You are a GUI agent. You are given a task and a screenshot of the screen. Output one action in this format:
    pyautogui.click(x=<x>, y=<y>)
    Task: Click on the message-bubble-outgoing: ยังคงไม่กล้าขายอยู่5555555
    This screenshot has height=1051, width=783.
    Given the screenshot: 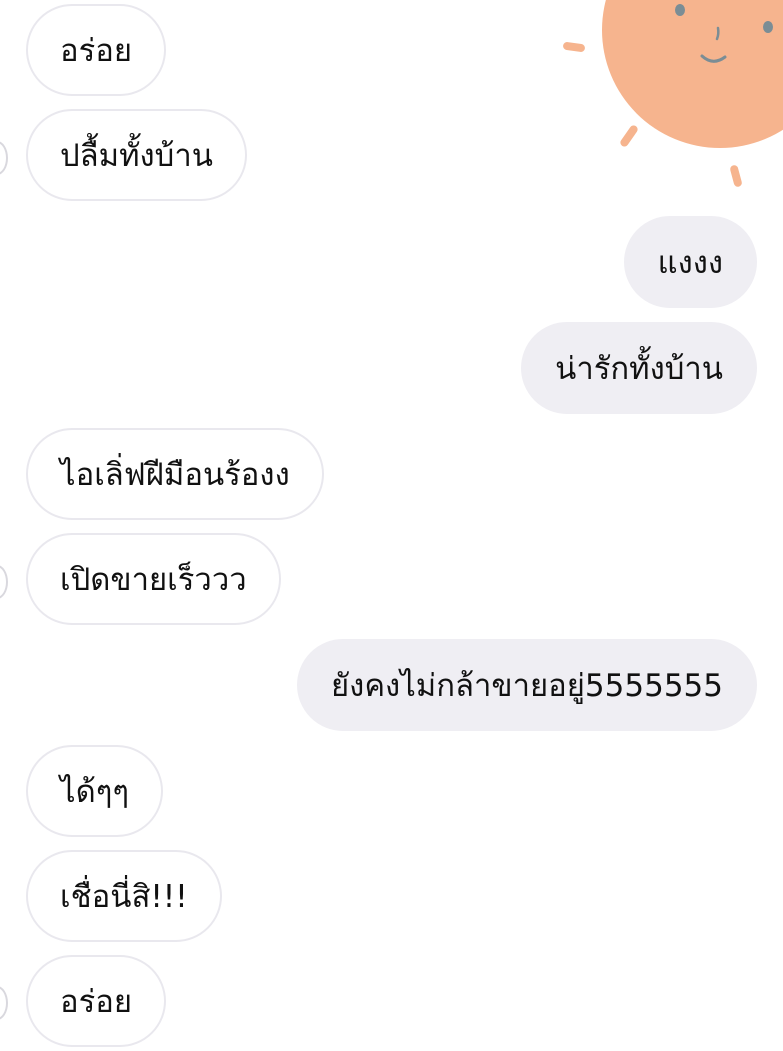 What is the action you would take?
    pyautogui.click(x=527, y=685)
    